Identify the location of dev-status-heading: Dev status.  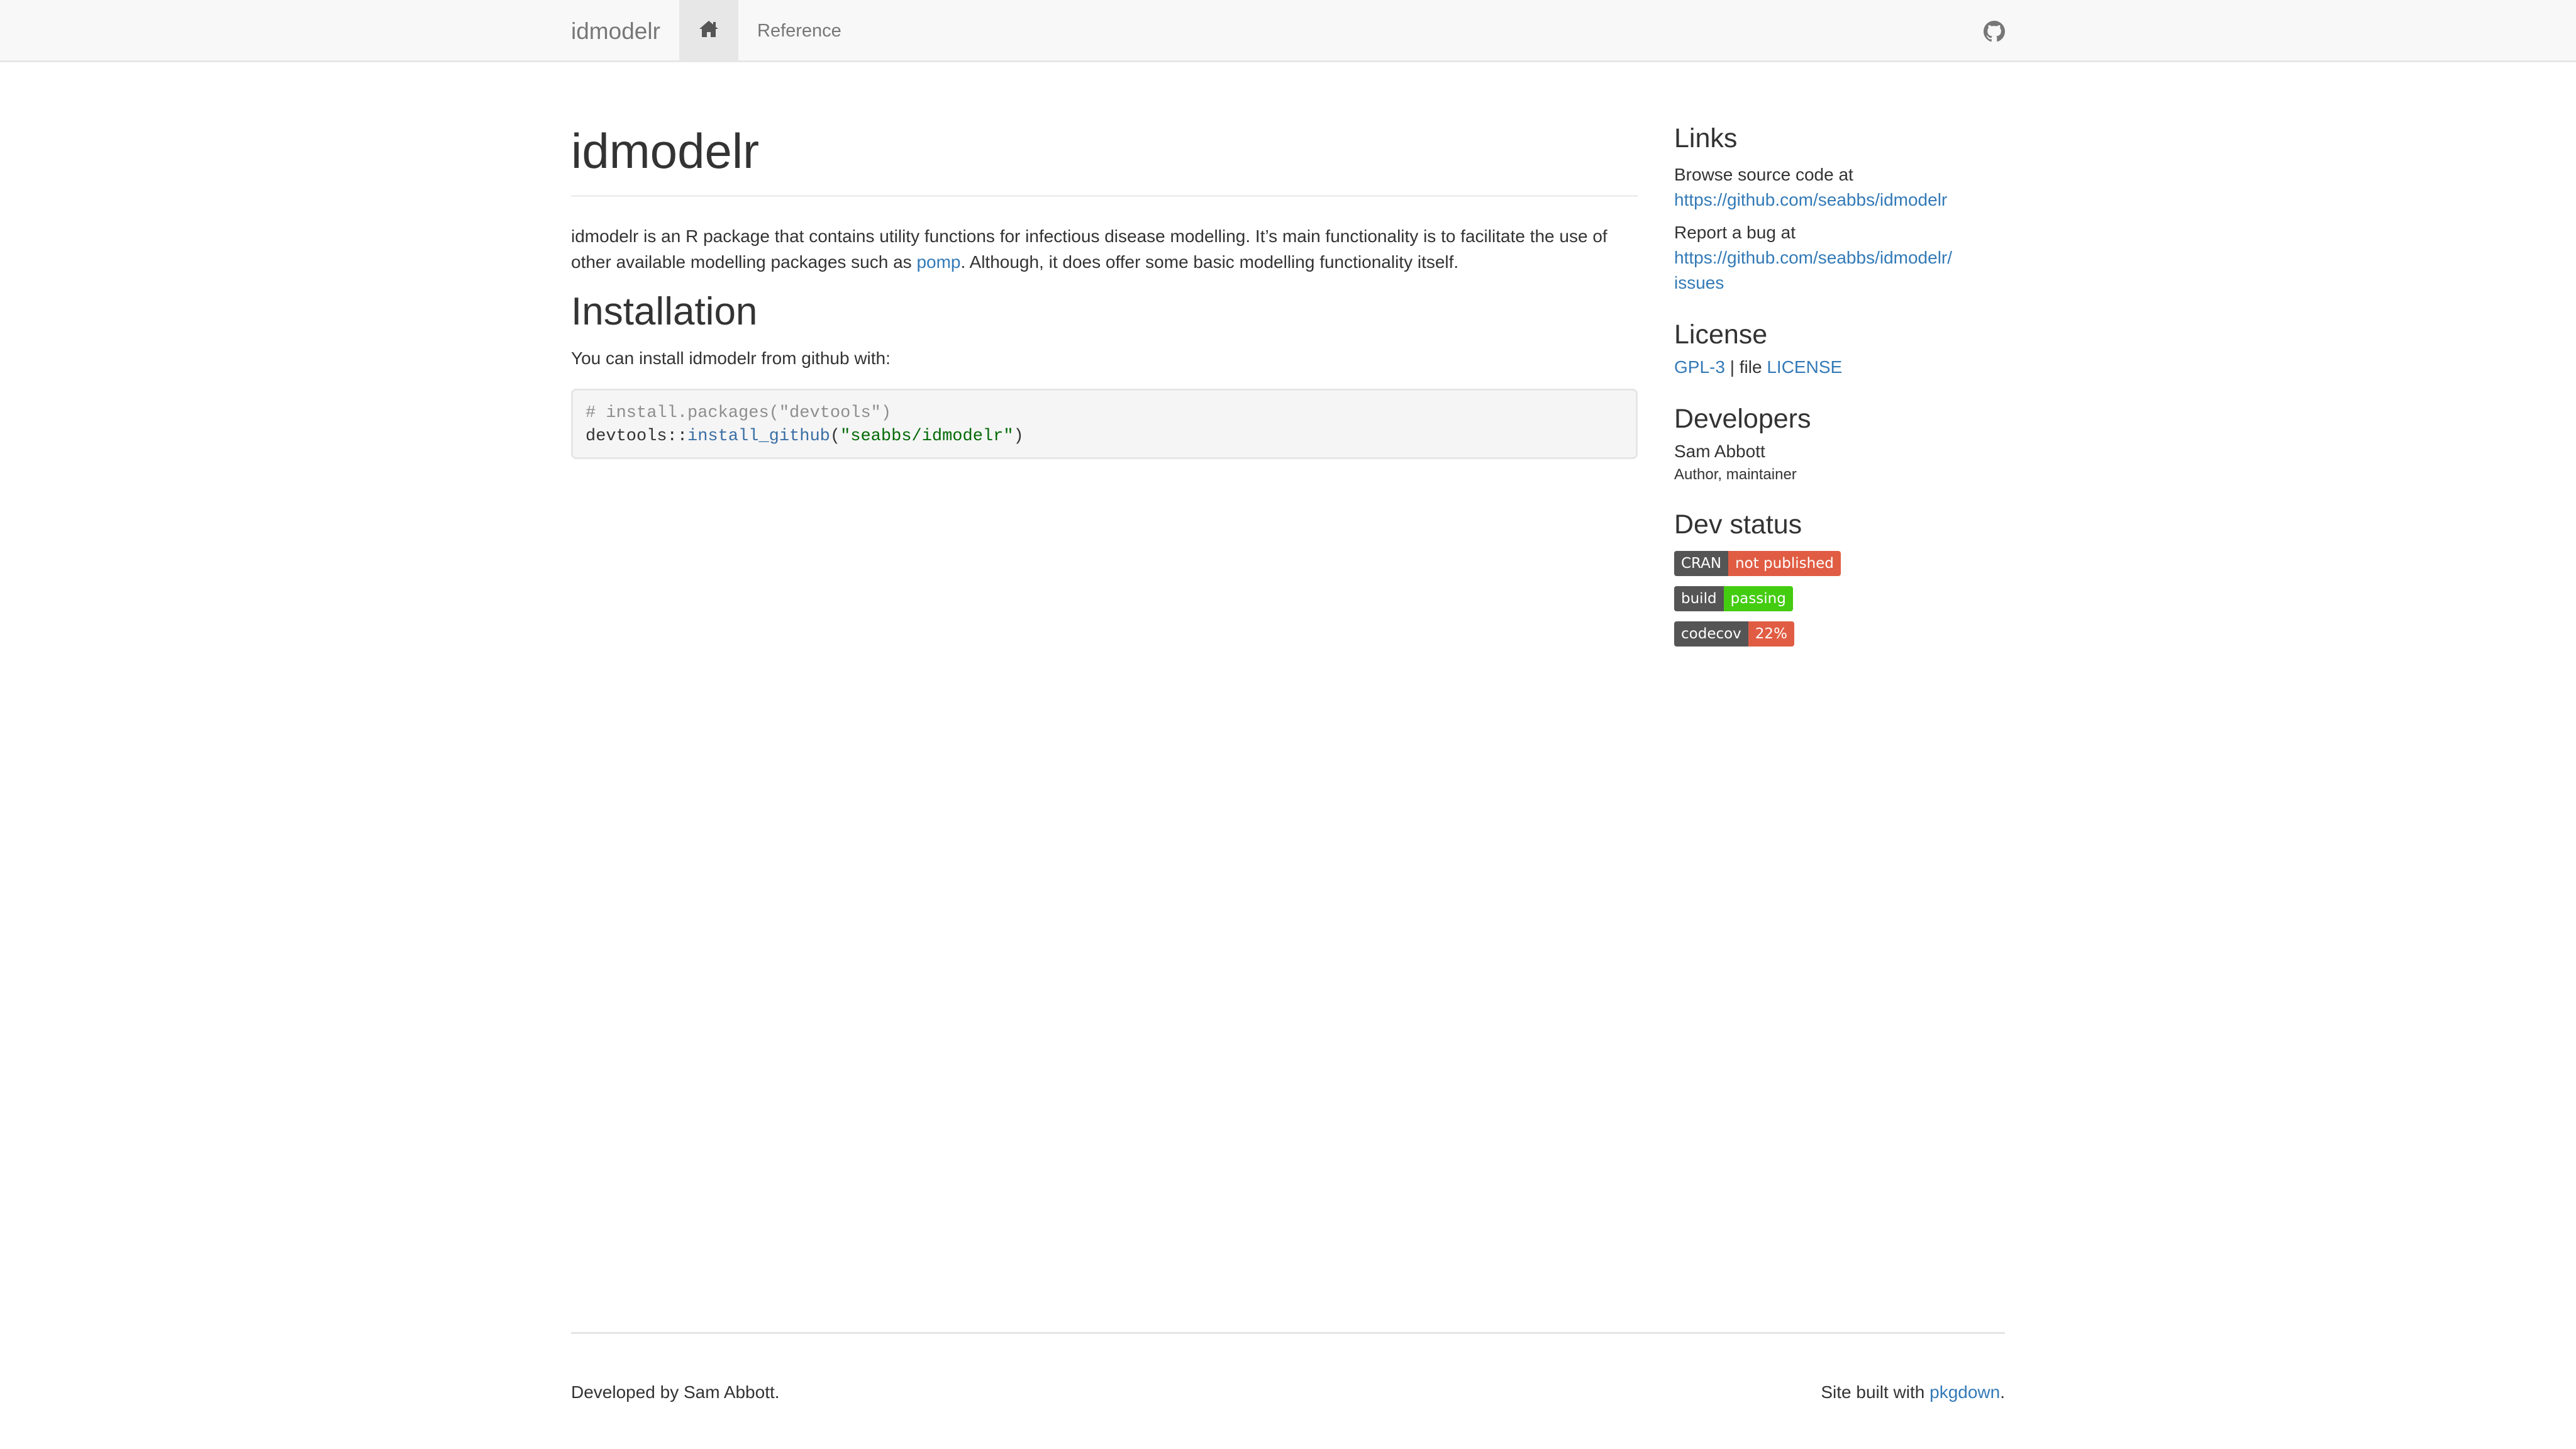
(1738, 524).